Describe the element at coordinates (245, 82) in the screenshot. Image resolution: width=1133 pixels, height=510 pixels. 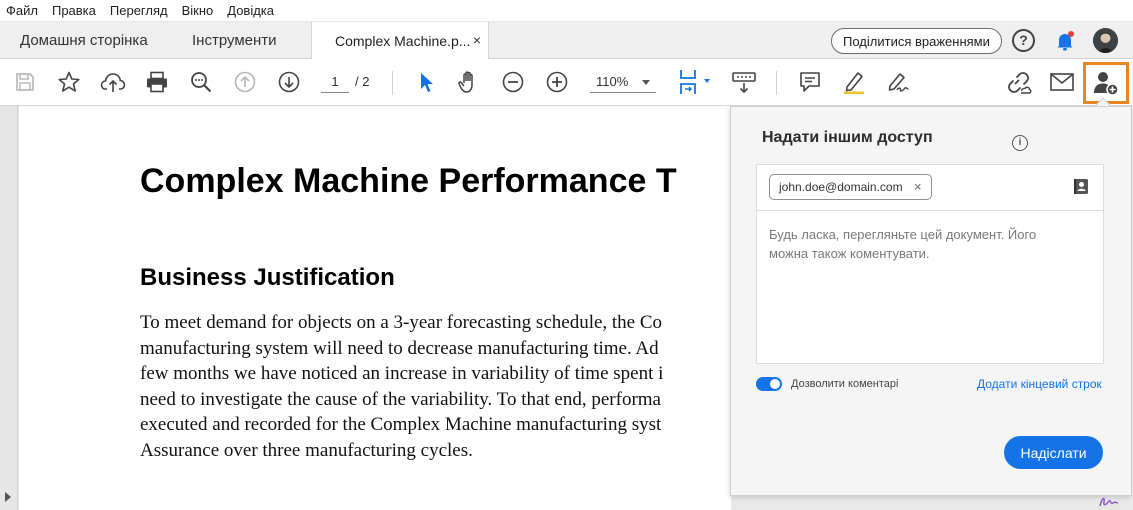
I see `page-up-icon` at that location.